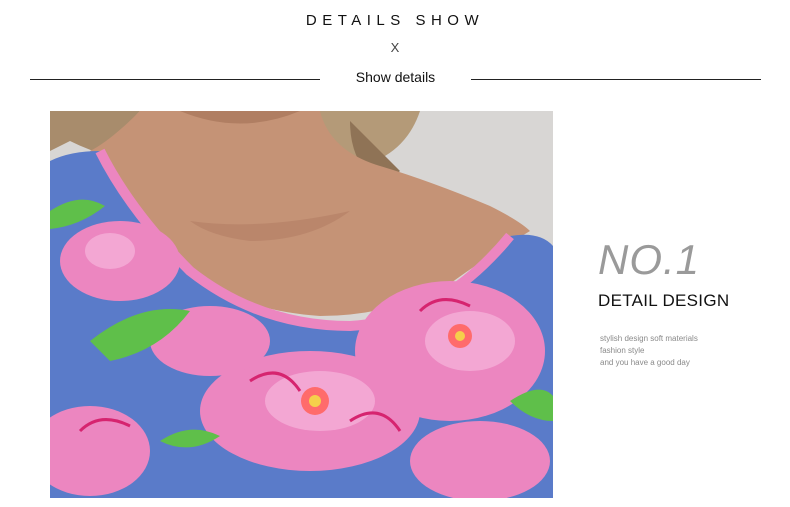 This screenshot has height=507, width=790. I want to click on divider-left, so click(175, 79).